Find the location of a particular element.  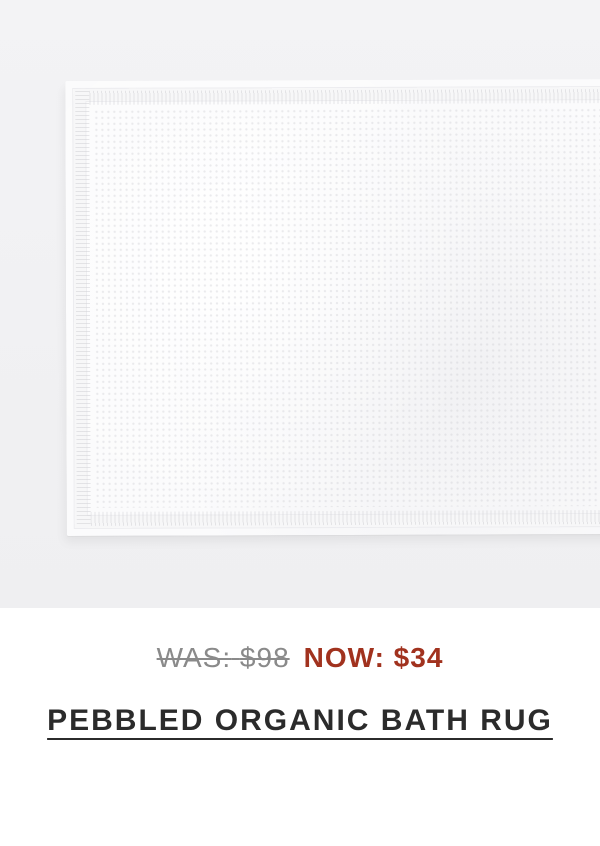

product-title-wrap: PEBBLED ORGANIC BATH RUG is located at coordinates (300, 721).